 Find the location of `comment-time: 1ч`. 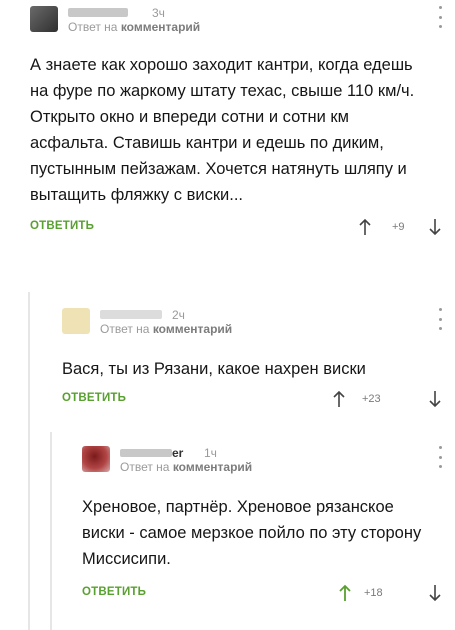

comment-time: 1ч is located at coordinates (210, 453).